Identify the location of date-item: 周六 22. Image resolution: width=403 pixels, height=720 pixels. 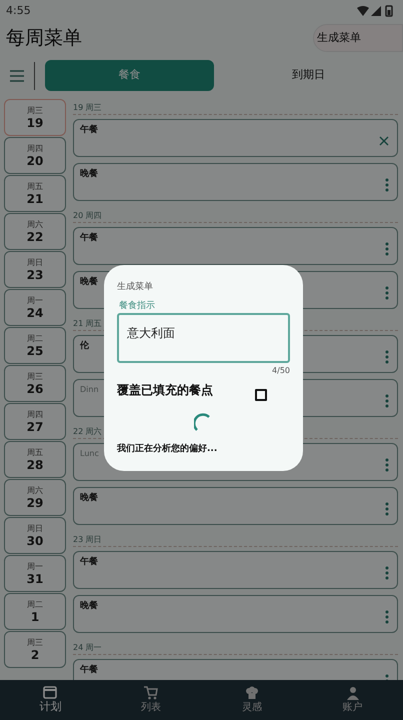
(35, 231).